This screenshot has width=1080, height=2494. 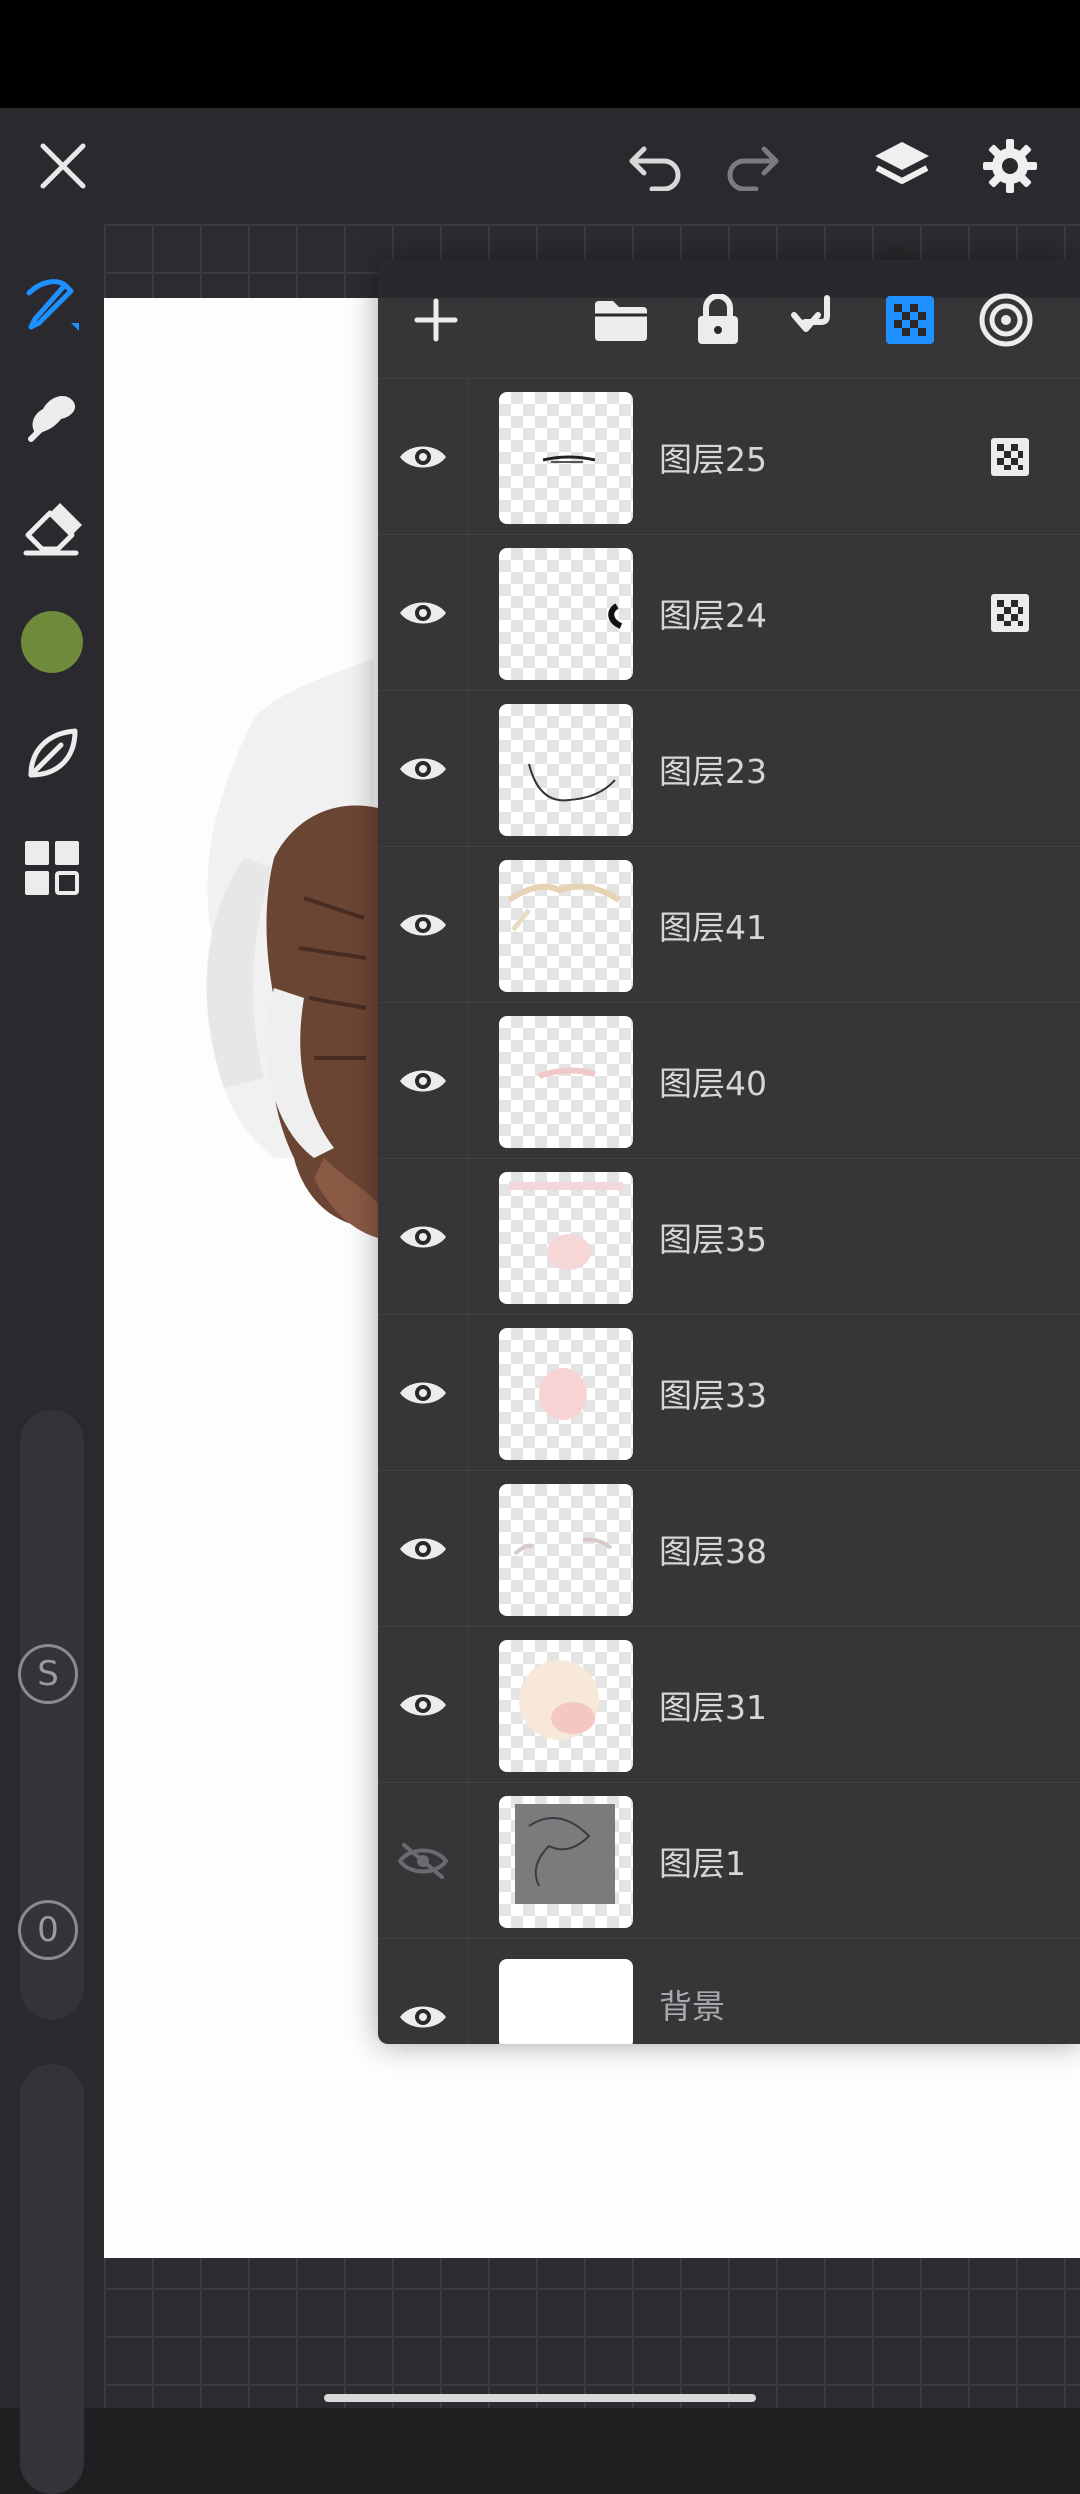 What do you see at coordinates (540, 54) in the screenshot?
I see `status-bar` at bounding box center [540, 54].